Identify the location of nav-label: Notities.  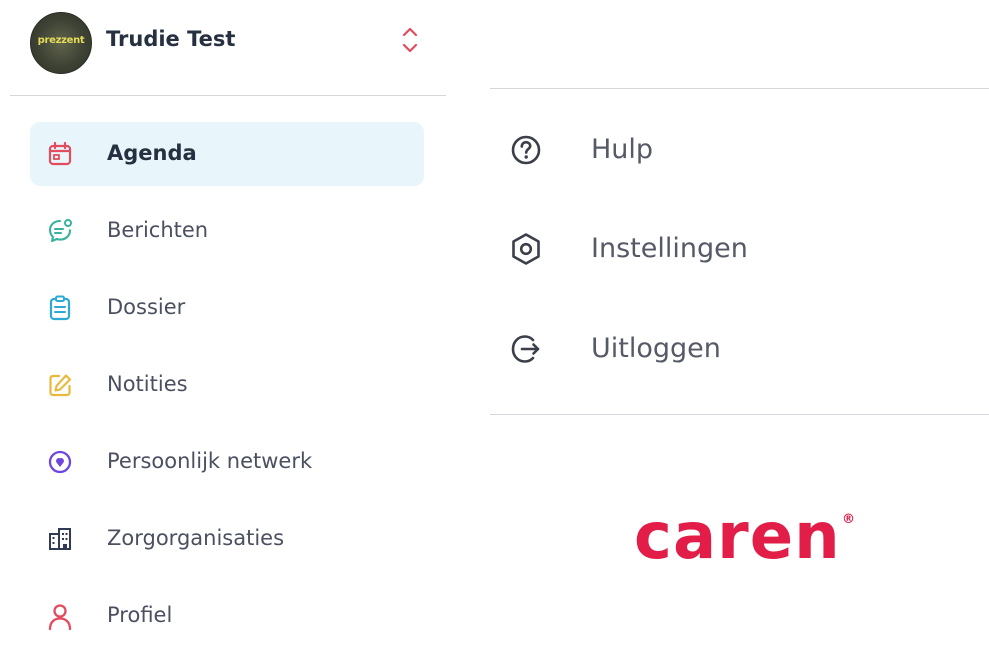
(147, 384).